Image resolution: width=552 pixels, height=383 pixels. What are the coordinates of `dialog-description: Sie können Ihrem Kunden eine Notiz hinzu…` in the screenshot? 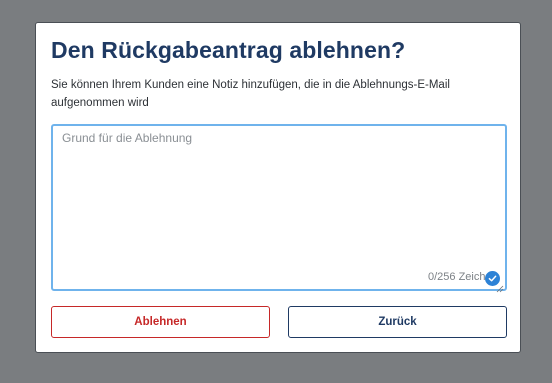 It's located at (250, 94).